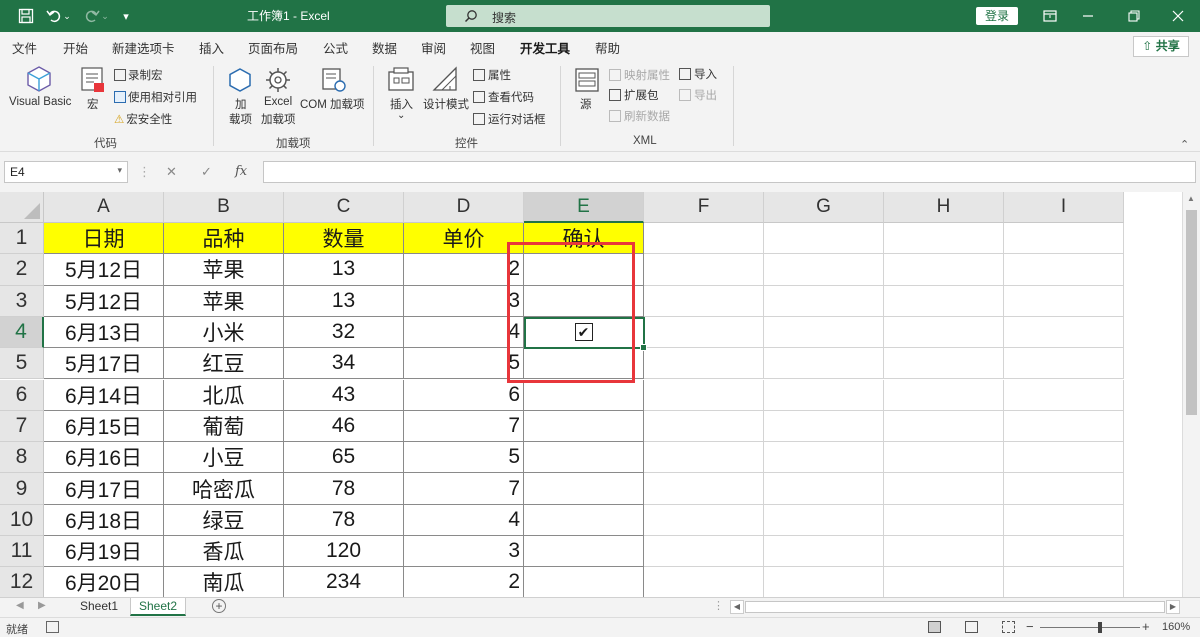  I want to click on date-cell: 6月20日, so click(104, 582).